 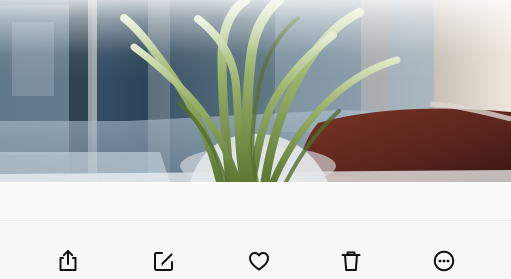 I want to click on photo-caption-area, so click(x=255, y=201).